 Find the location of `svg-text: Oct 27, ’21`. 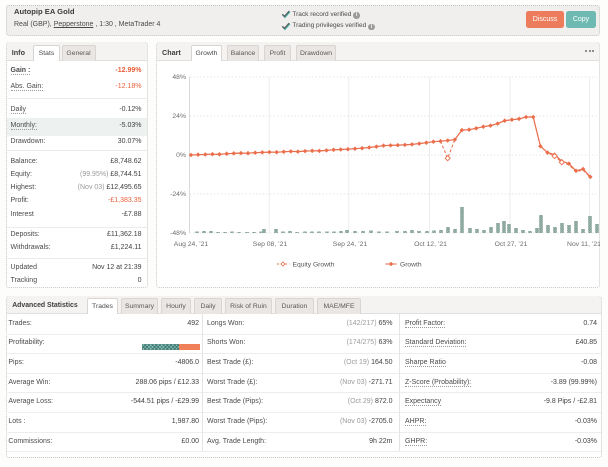

svg-text: Oct 27, ’21 is located at coordinates (511, 244).